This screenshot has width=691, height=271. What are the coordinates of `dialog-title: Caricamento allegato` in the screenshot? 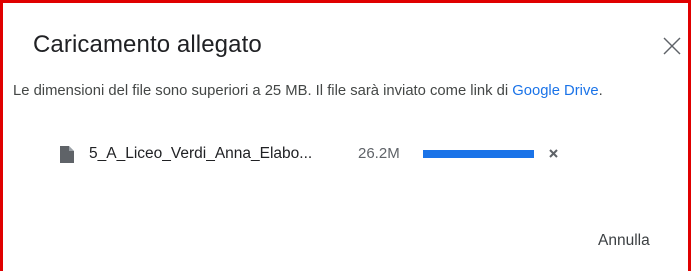 It's located at (147, 44).